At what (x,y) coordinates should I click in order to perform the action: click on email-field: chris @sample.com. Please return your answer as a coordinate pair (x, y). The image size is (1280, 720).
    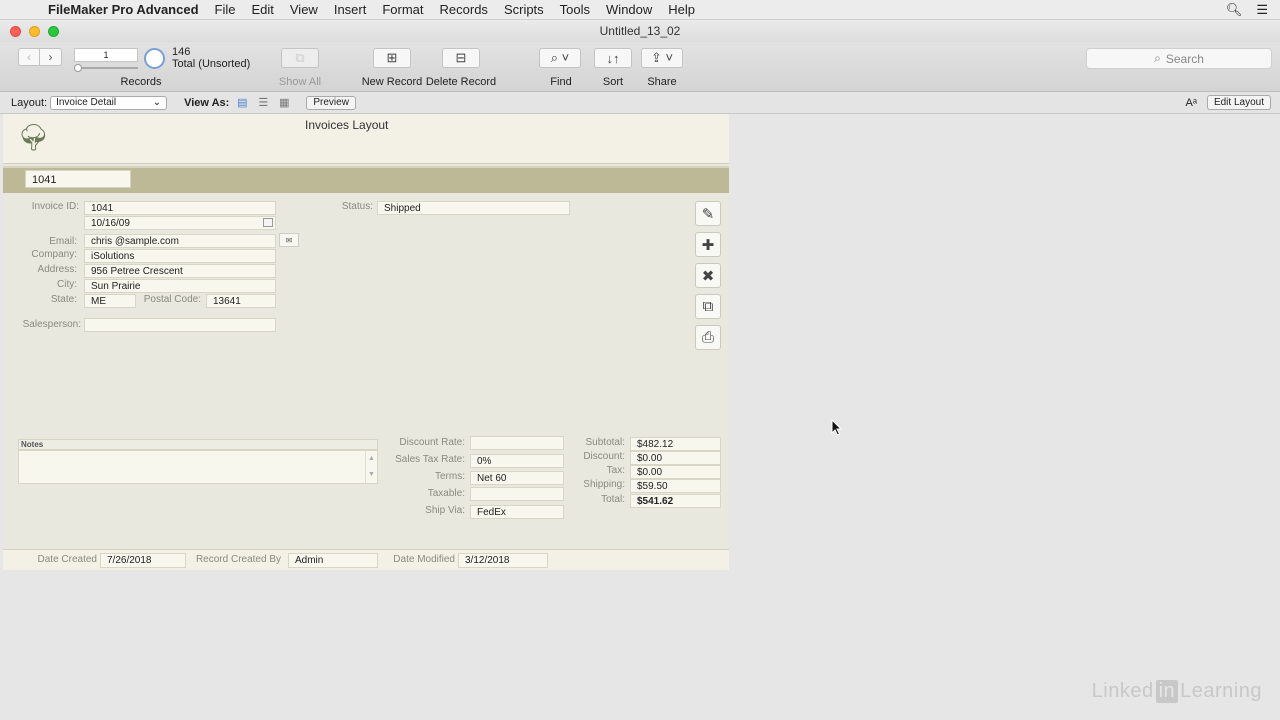
    Looking at the image, I should click on (180, 241).